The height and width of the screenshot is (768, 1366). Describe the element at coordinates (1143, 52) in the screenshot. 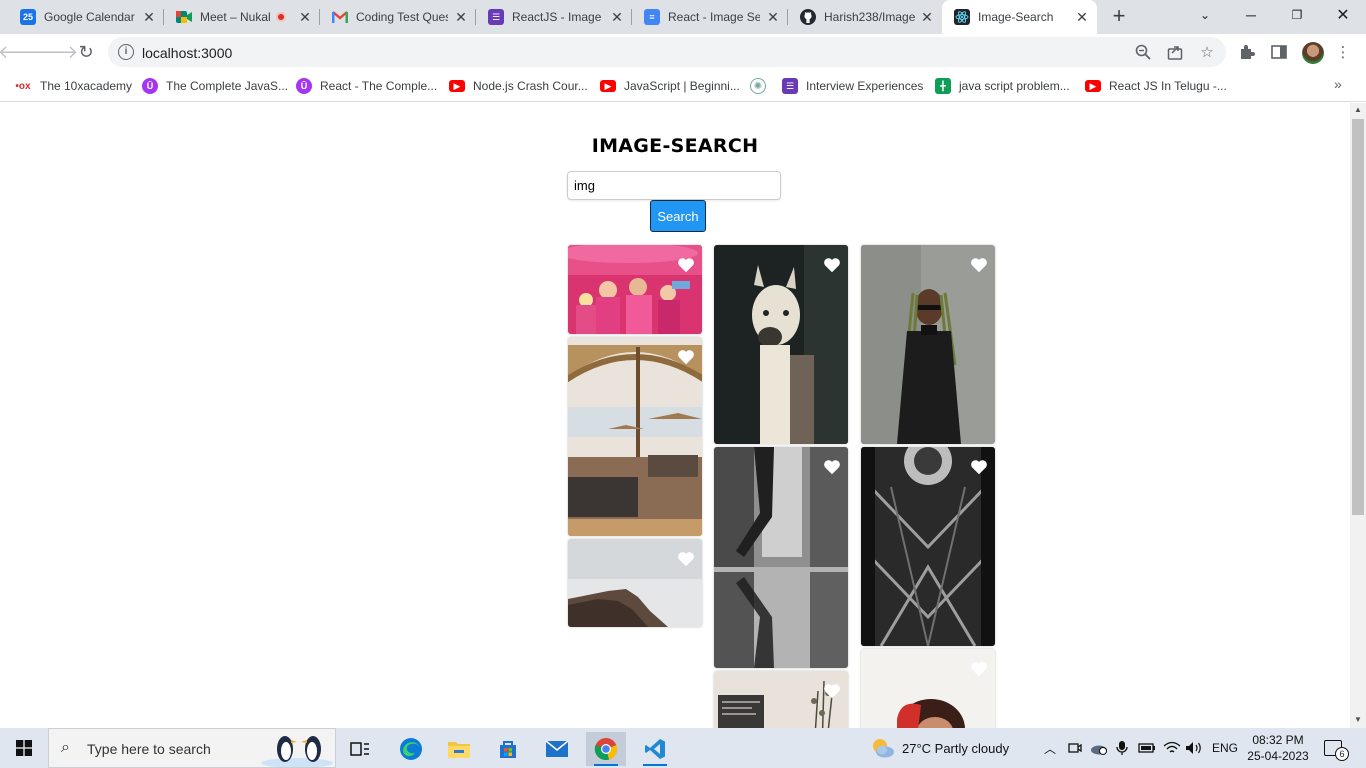

I see `zoom-icon` at that location.